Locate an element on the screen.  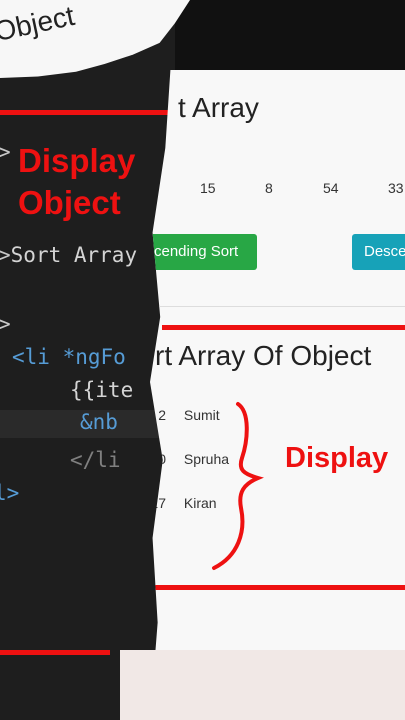
code-line-li-open: <li *ngFo is located at coordinates (69, 357).